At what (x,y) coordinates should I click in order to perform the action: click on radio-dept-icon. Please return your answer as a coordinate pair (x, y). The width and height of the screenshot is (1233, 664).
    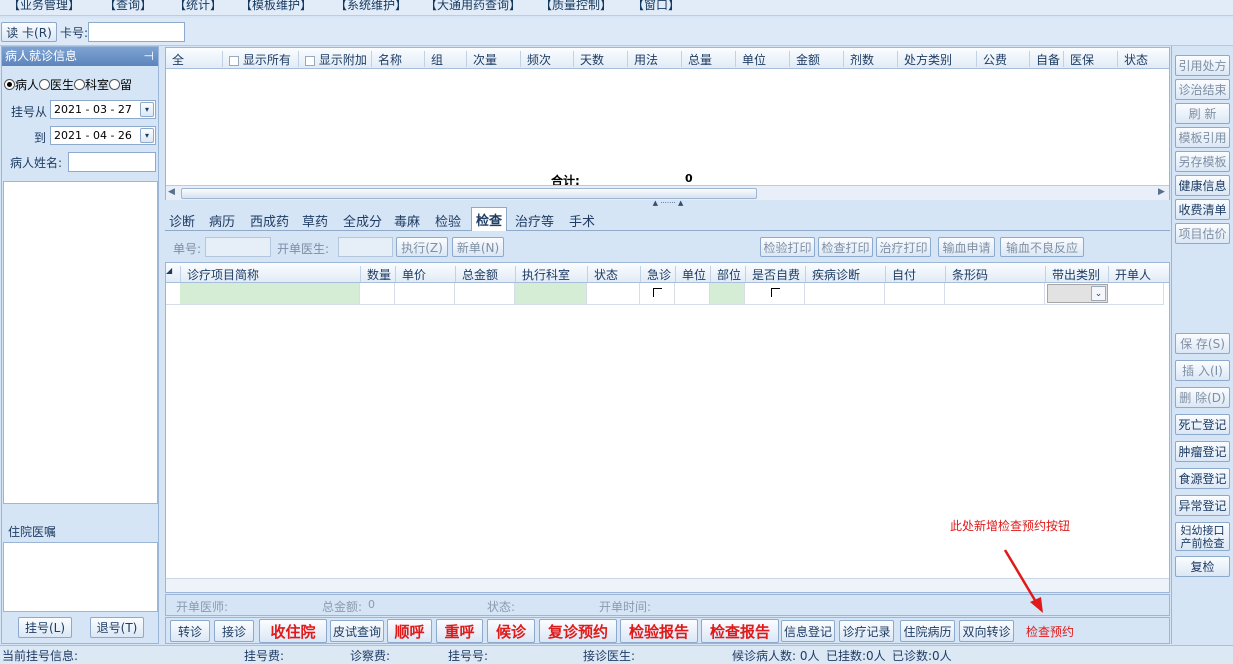
    Looking at the image, I should click on (80, 84).